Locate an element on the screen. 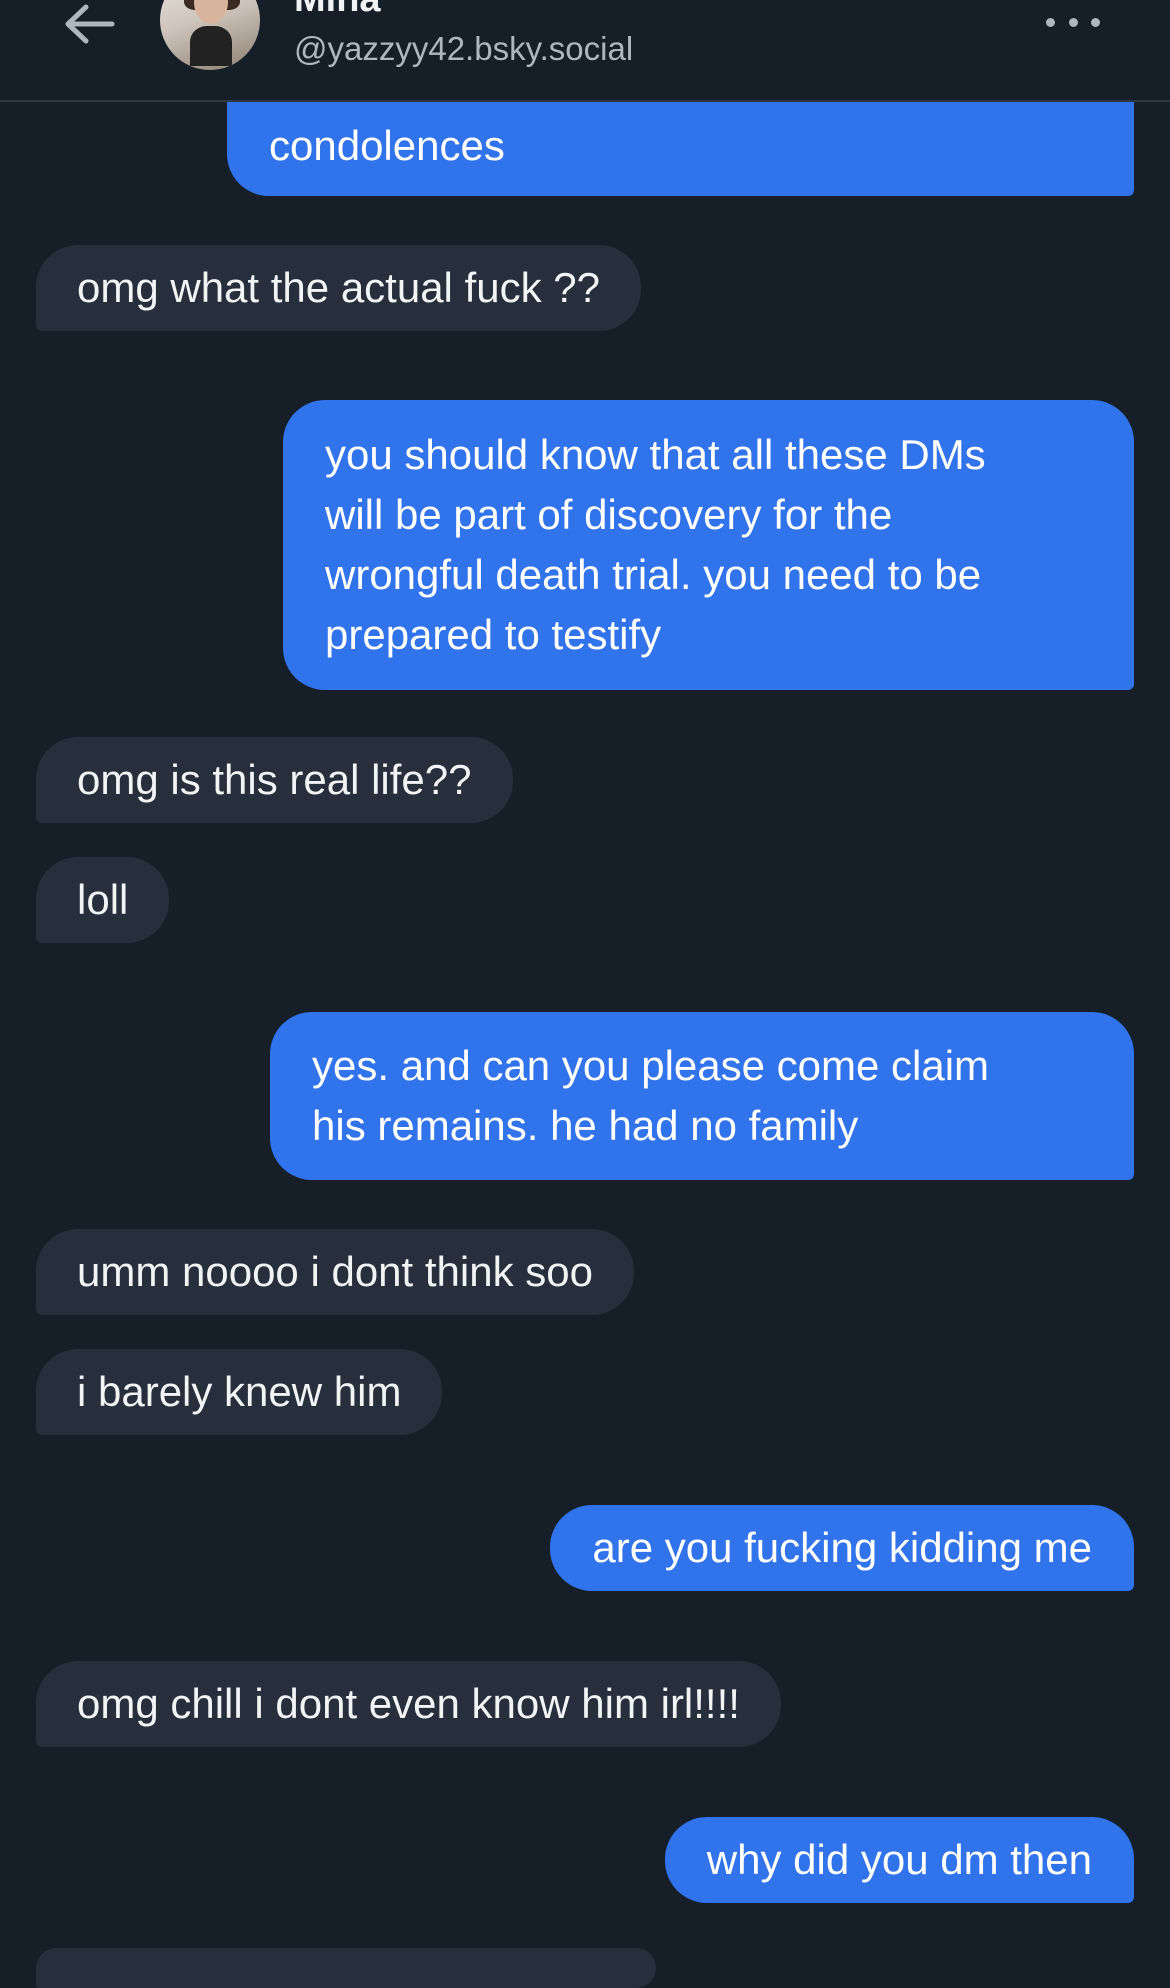 Image resolution: width=1170 pixels, height=1988 pixels. message-text: why did you dm then is located at coordinates (899, 1859).